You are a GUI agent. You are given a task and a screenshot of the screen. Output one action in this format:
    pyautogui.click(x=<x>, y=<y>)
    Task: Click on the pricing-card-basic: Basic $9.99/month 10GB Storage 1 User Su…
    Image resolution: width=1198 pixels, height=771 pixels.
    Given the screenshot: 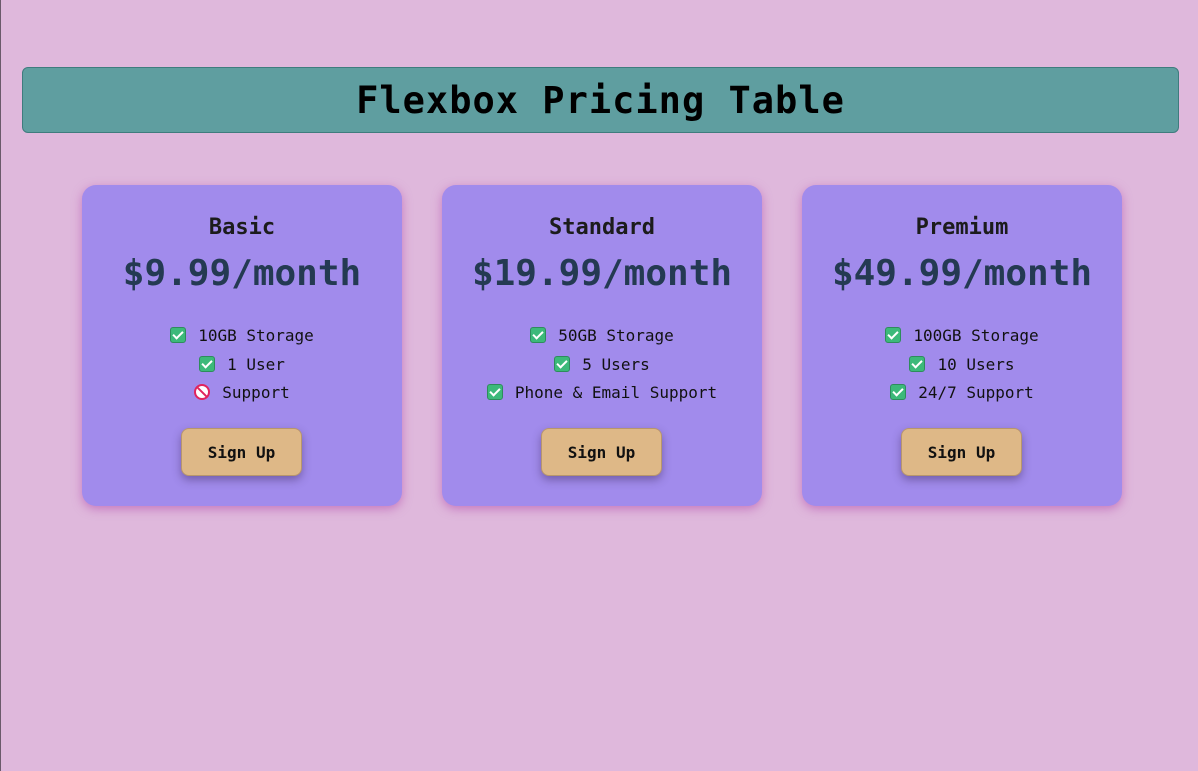 What is the action you would take?
    pyautogui.click(x=242, y=345)
    